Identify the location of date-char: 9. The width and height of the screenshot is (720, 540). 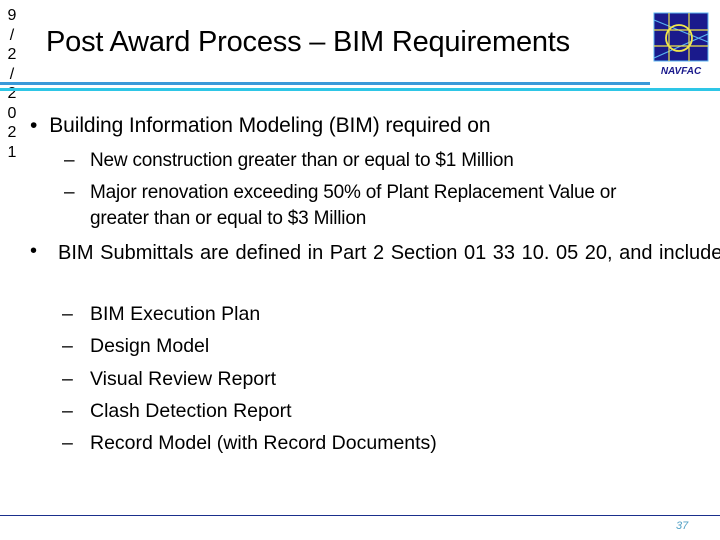
(12, 15).